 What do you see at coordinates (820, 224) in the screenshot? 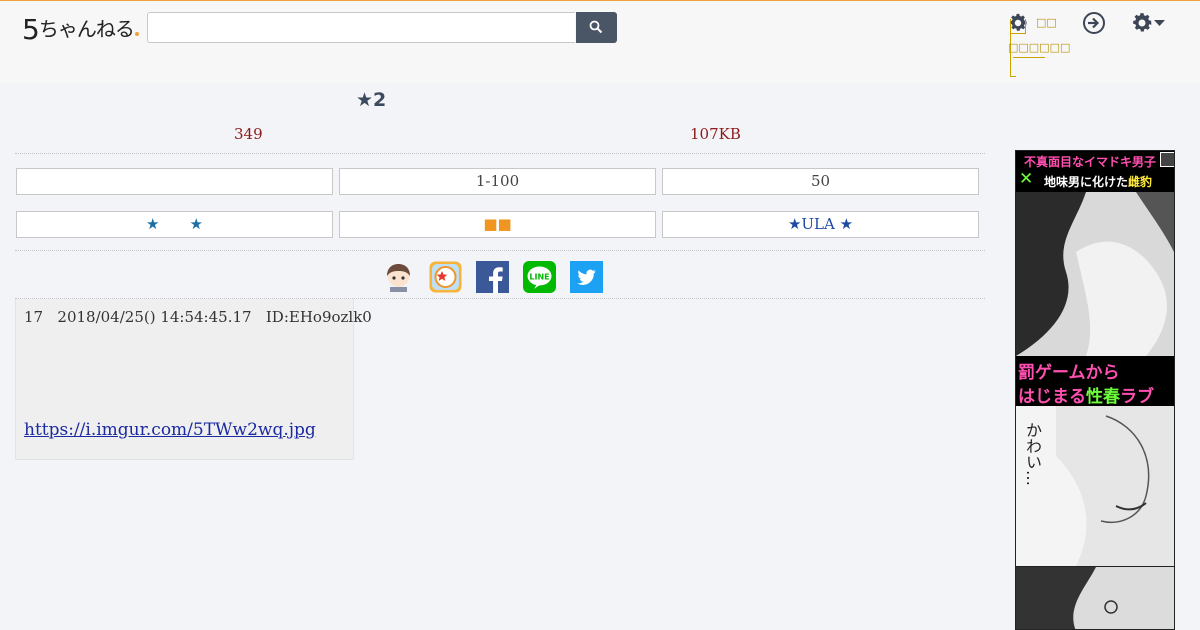
I see `nav-button-ula: ★ULA ★` at bounding box center [820, 224].